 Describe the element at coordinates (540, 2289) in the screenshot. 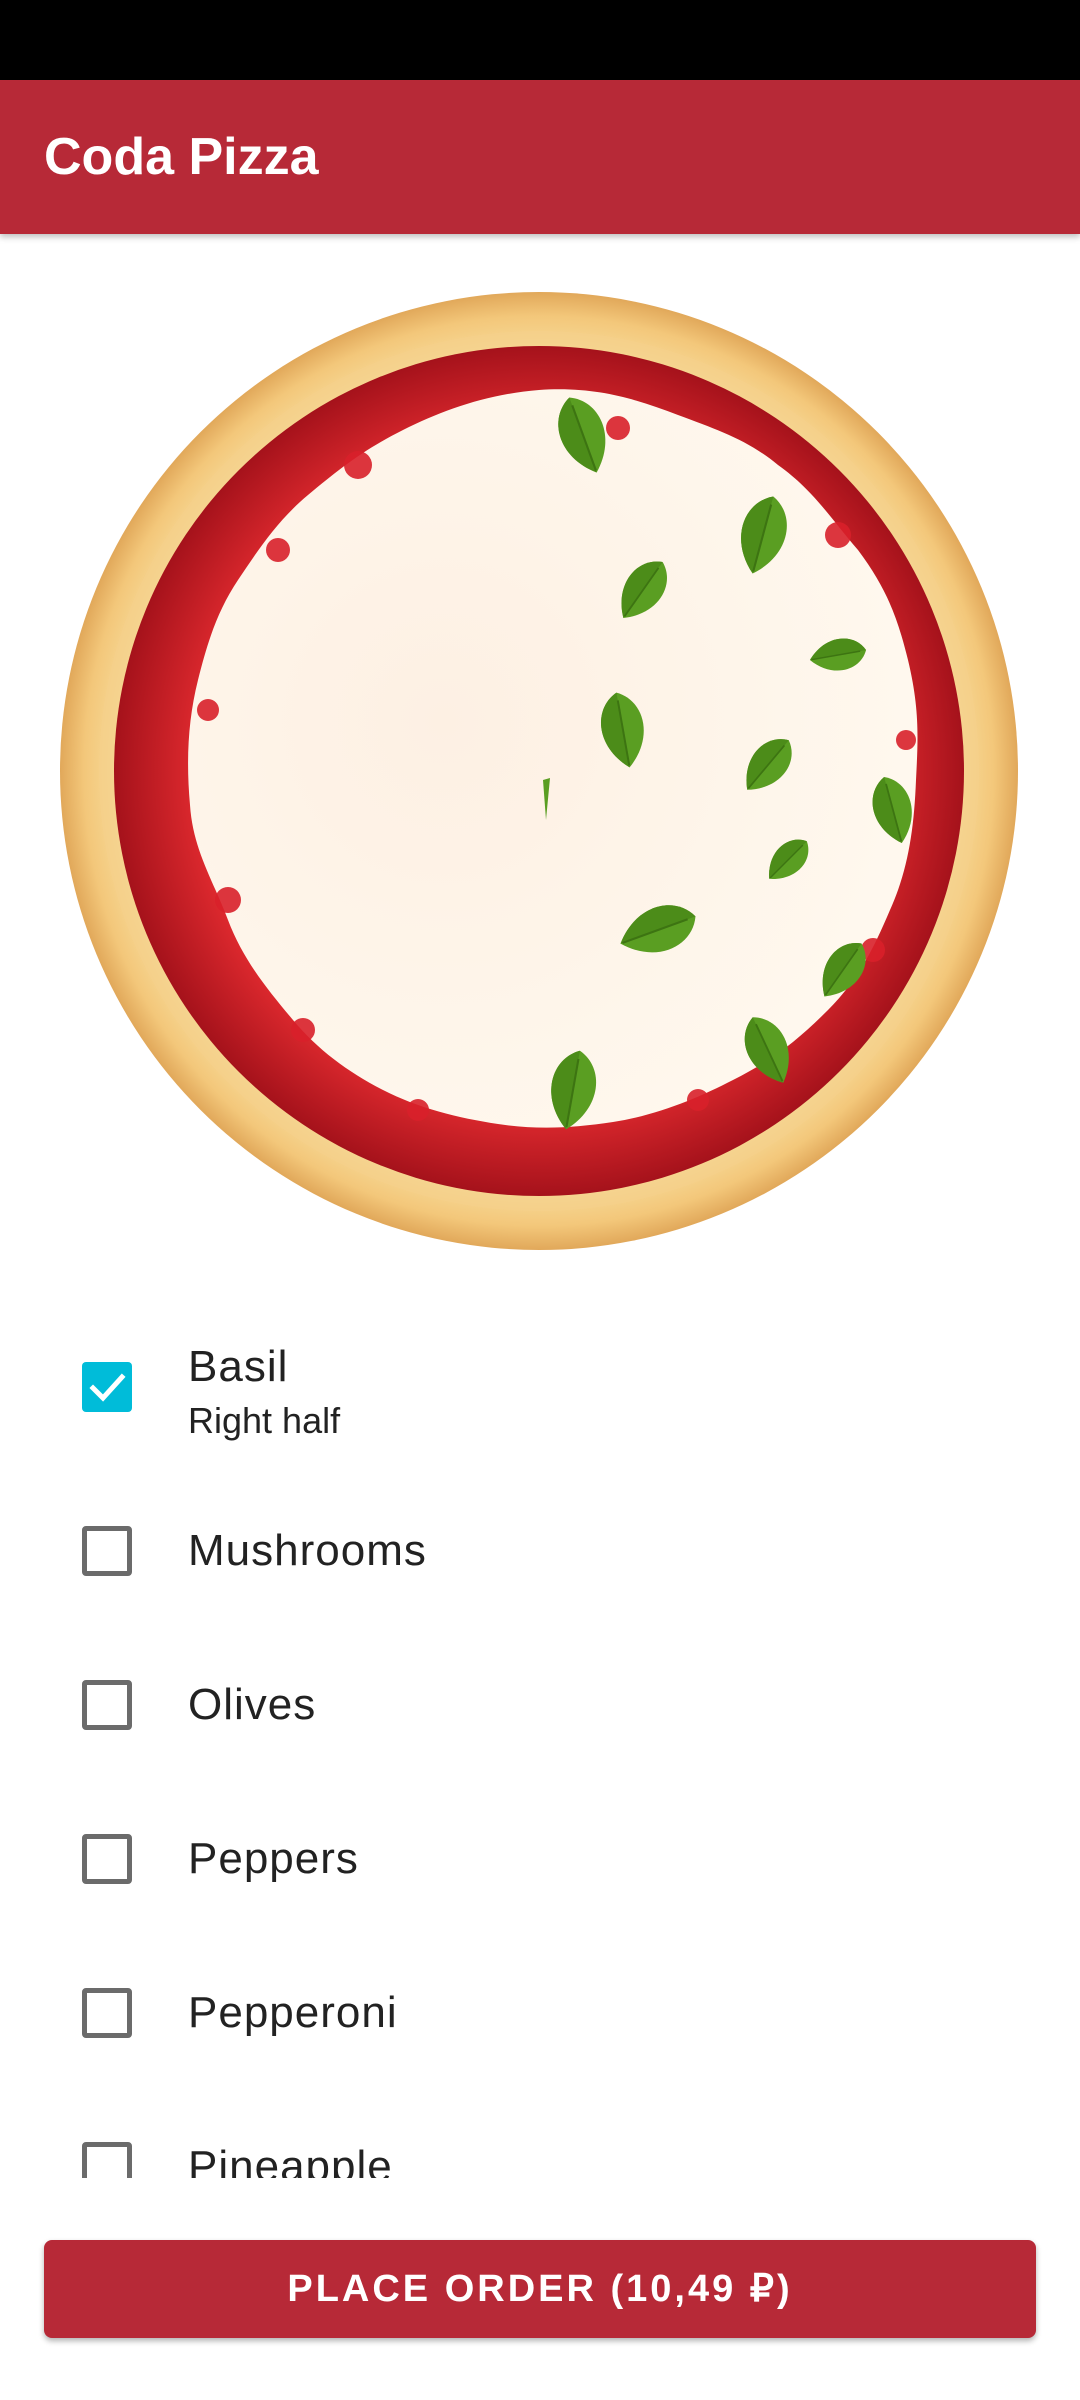

I see `place-order-button: PLACE ORDER (10,49 ₽)` at that location.